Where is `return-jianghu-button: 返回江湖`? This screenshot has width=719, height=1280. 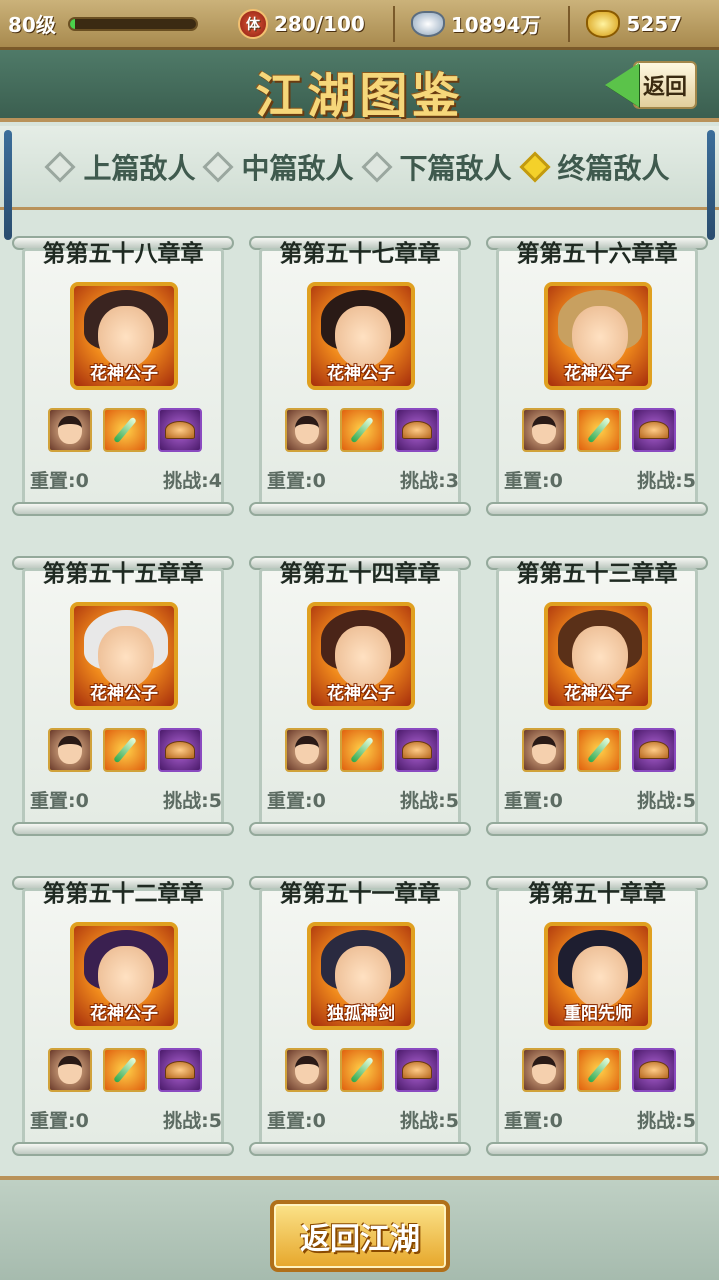
return-jianghu-button: 返回江湖 is located at coordinates (360, 1236).